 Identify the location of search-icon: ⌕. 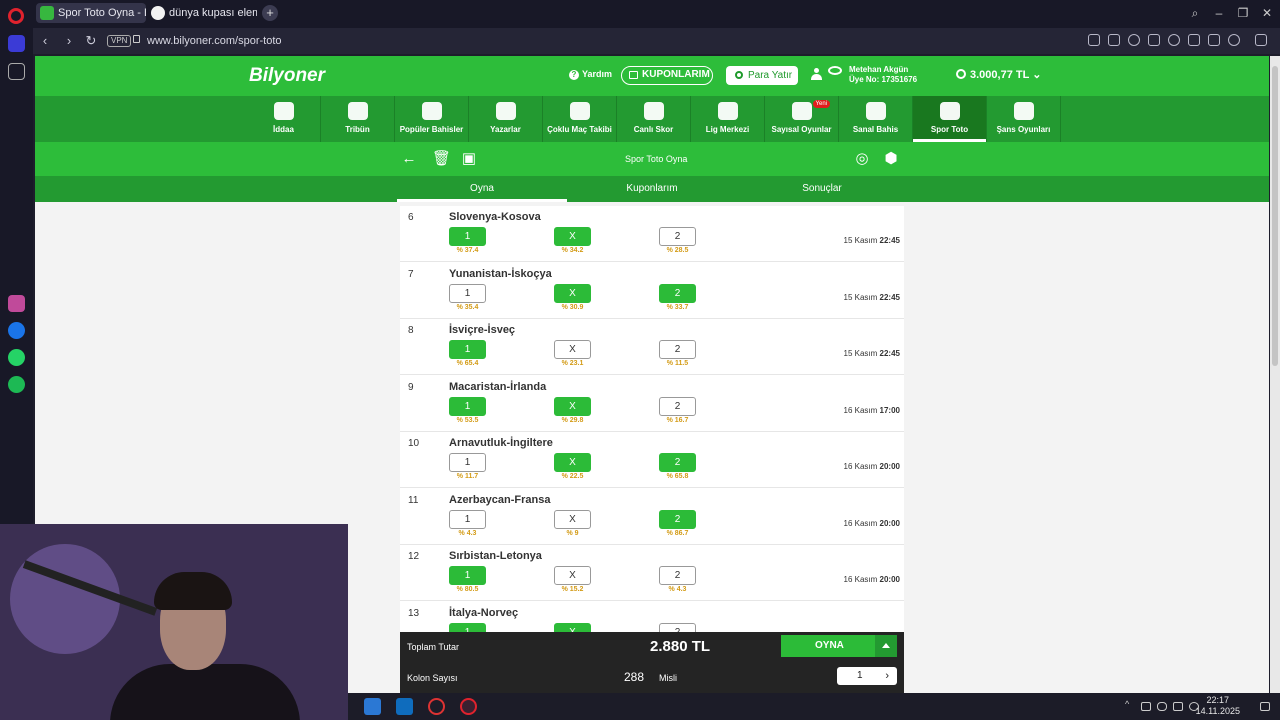
(1195, 13).